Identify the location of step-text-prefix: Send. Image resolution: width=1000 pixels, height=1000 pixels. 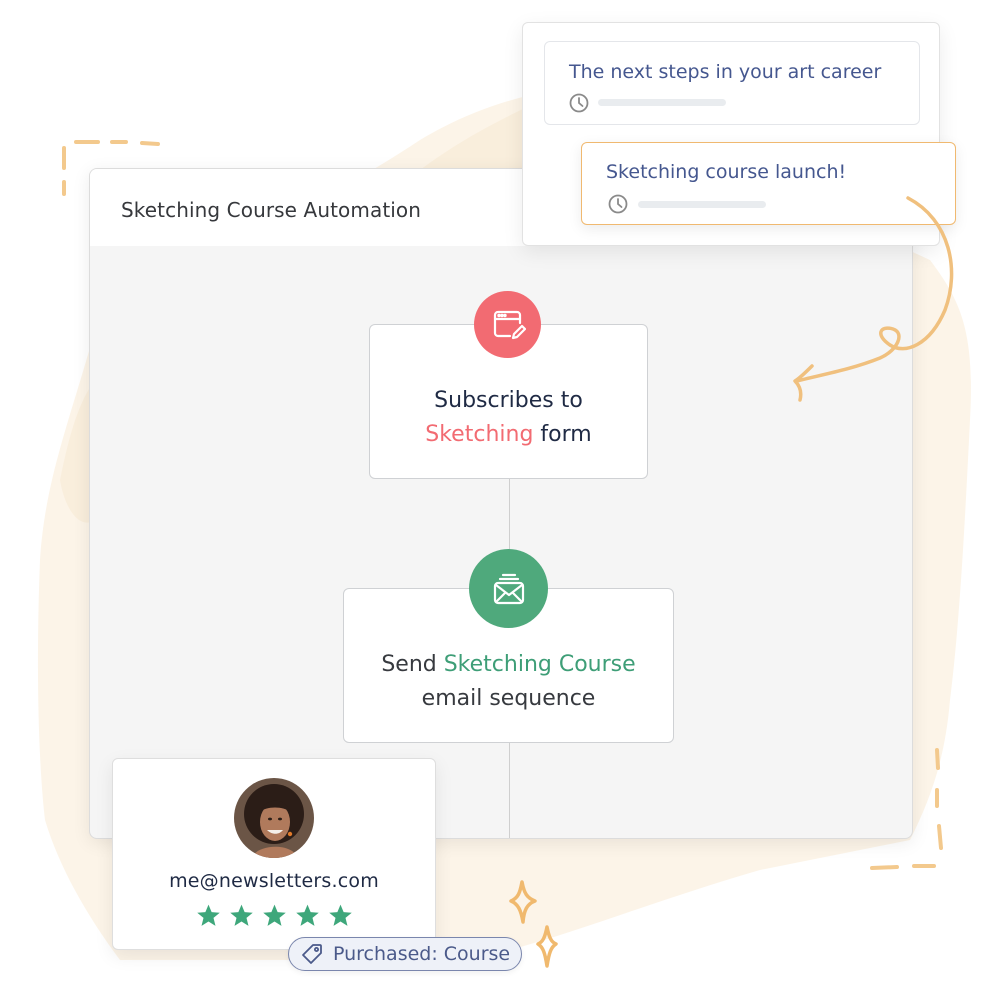
(412, 664).